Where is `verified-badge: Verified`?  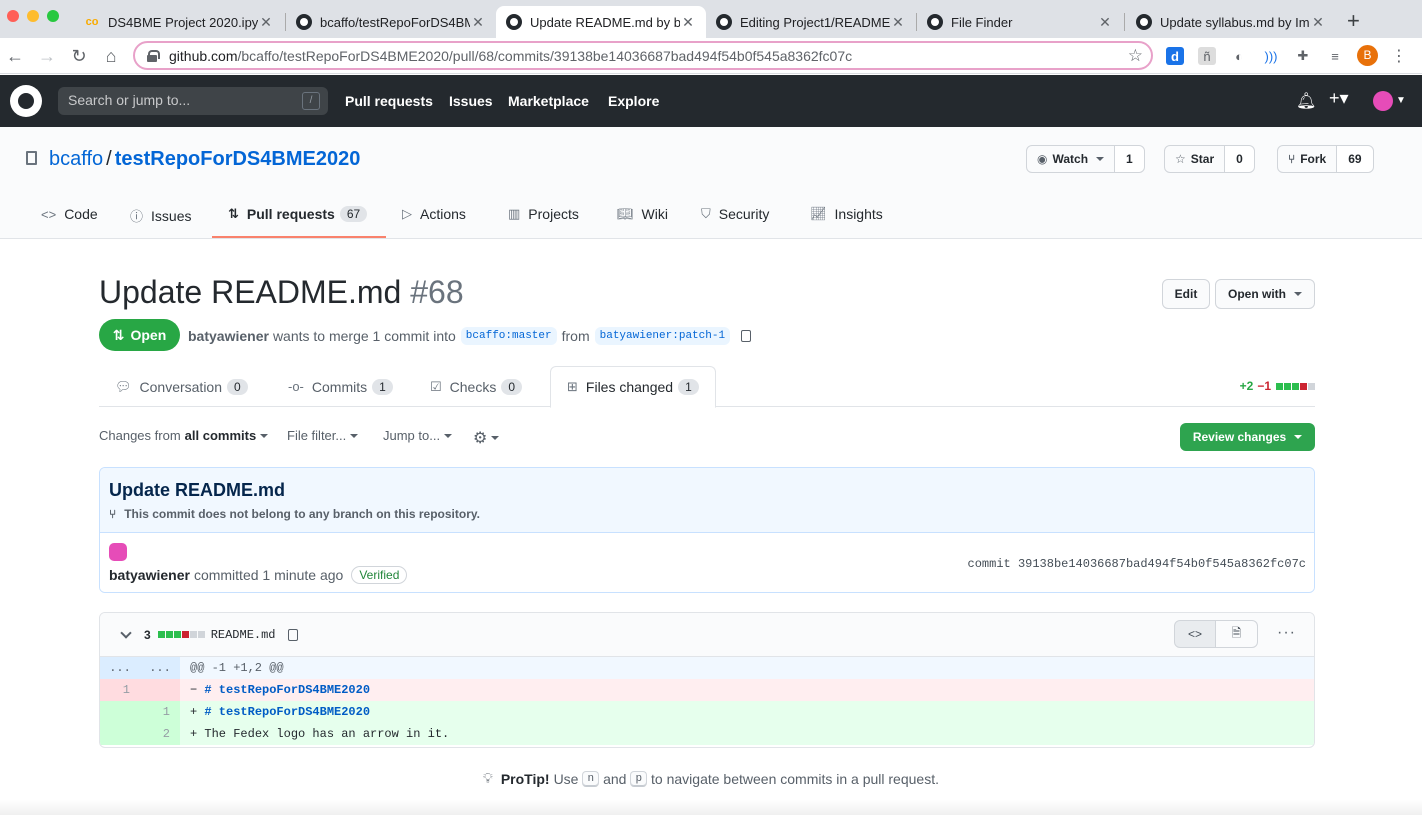
verified-badge: Verified is located at coordinates (379, 575).